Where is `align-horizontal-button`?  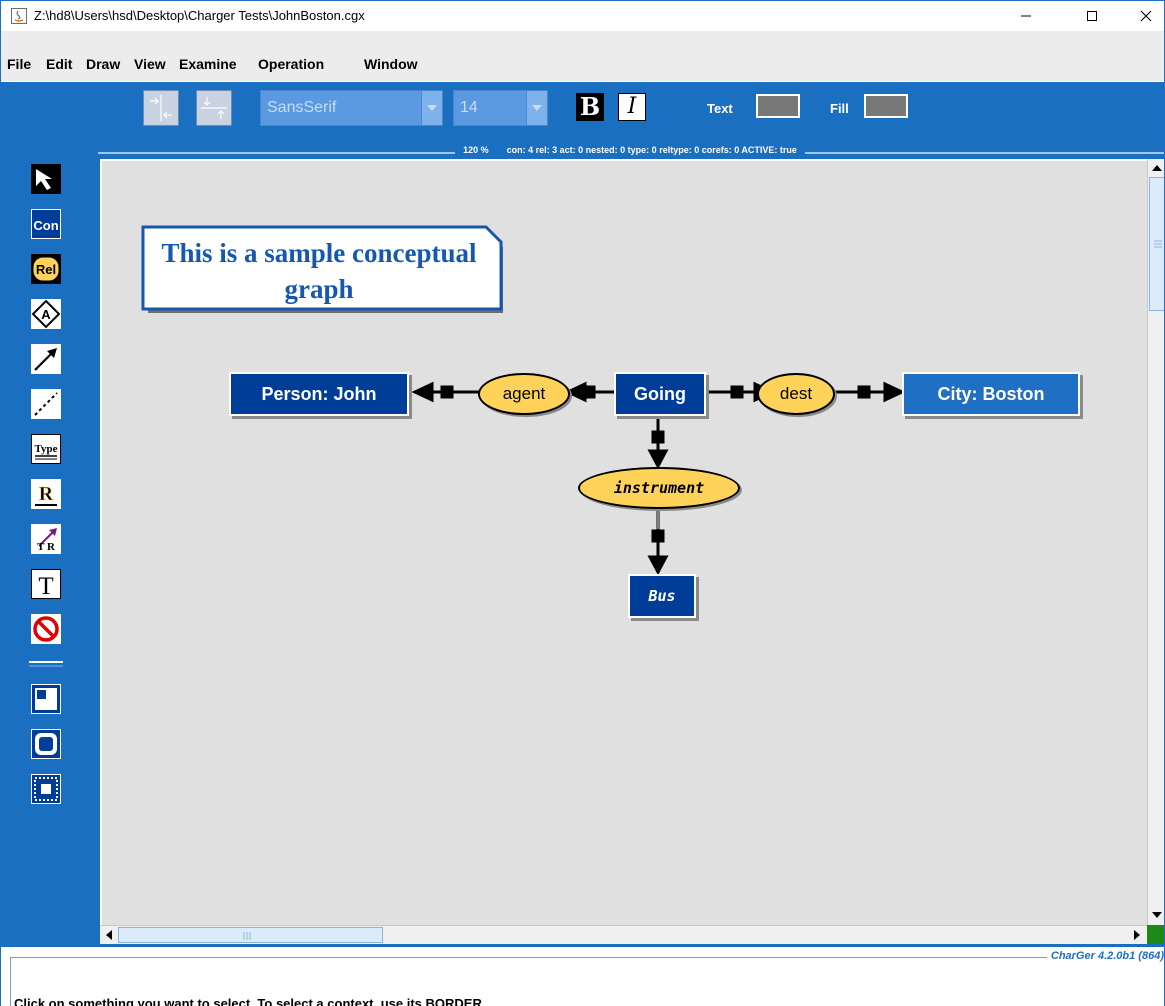
align-horizontal-button is located at coordinates (161, 108).